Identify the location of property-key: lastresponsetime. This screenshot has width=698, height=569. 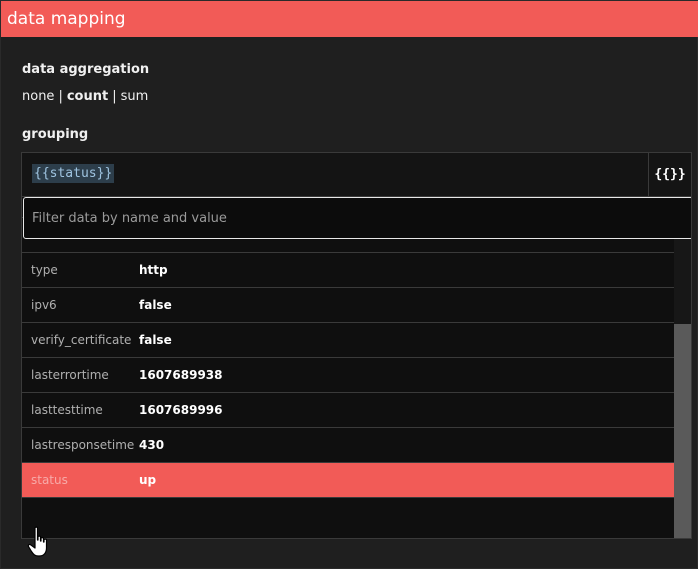
(83, 445).